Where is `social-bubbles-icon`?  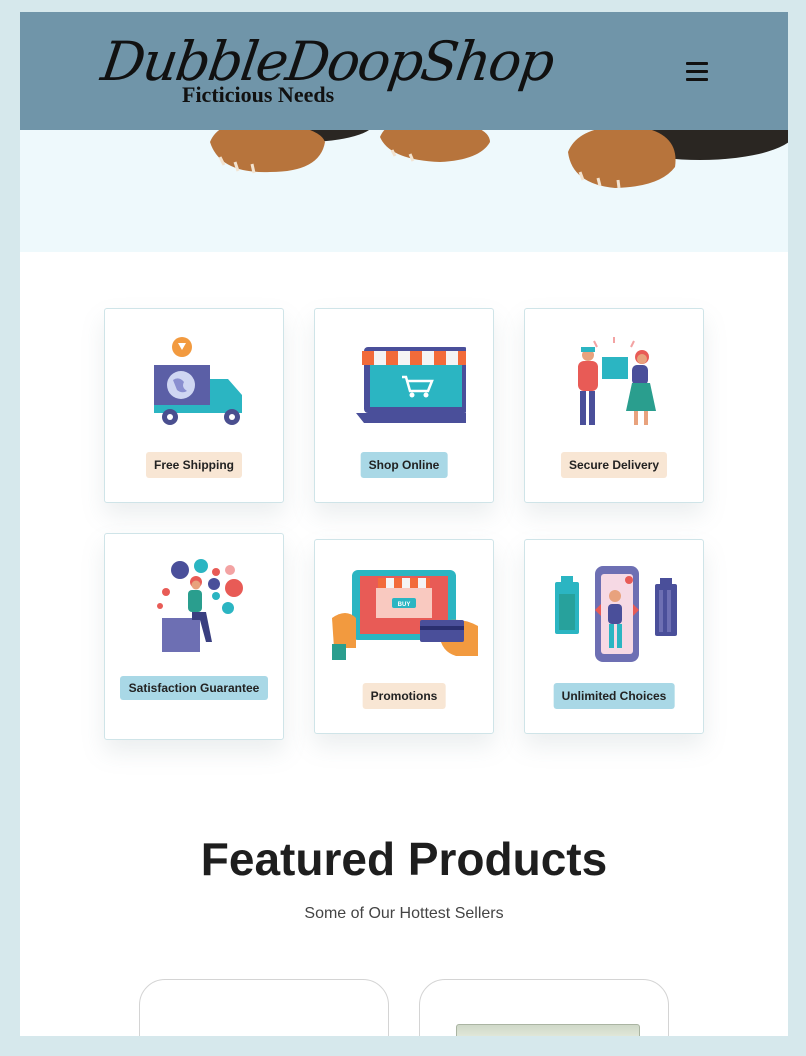
social-bubbles-icon is located at coordinates (200, 605).